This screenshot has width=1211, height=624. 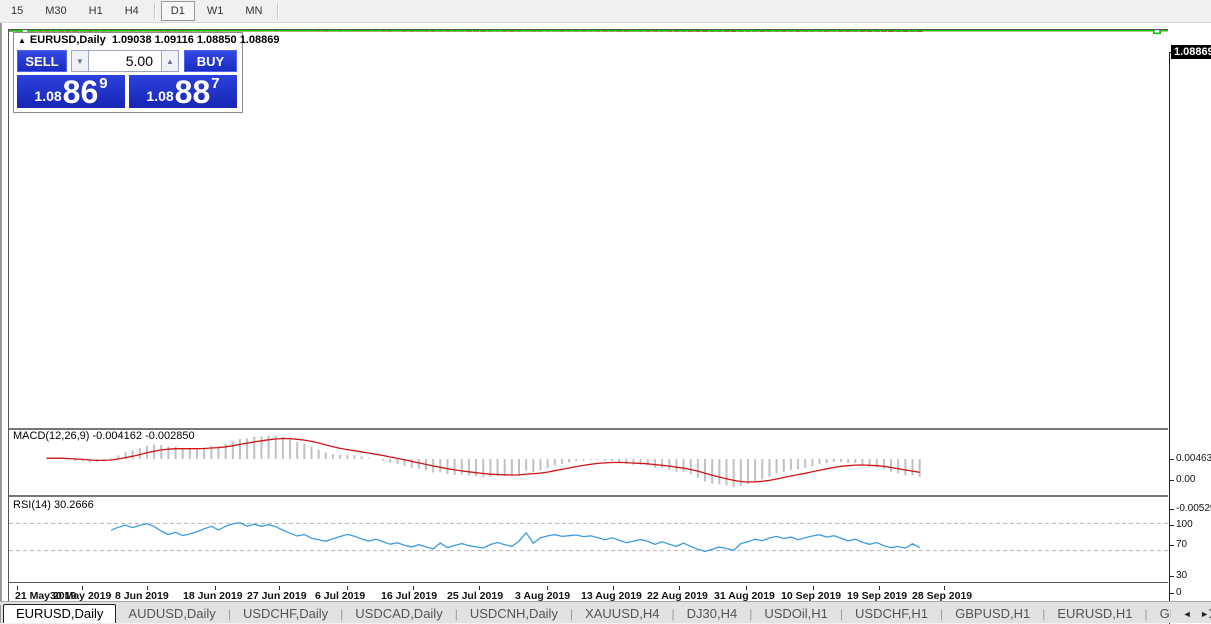 I want to click on timeframe-button-h1: H1, so click(x=96, y=11).